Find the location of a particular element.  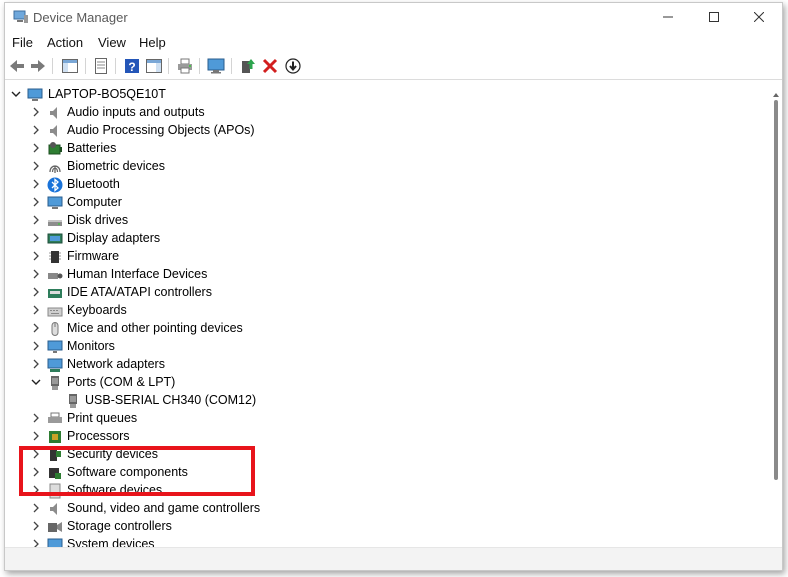

computer-icon is located at coordinates (55, 202).